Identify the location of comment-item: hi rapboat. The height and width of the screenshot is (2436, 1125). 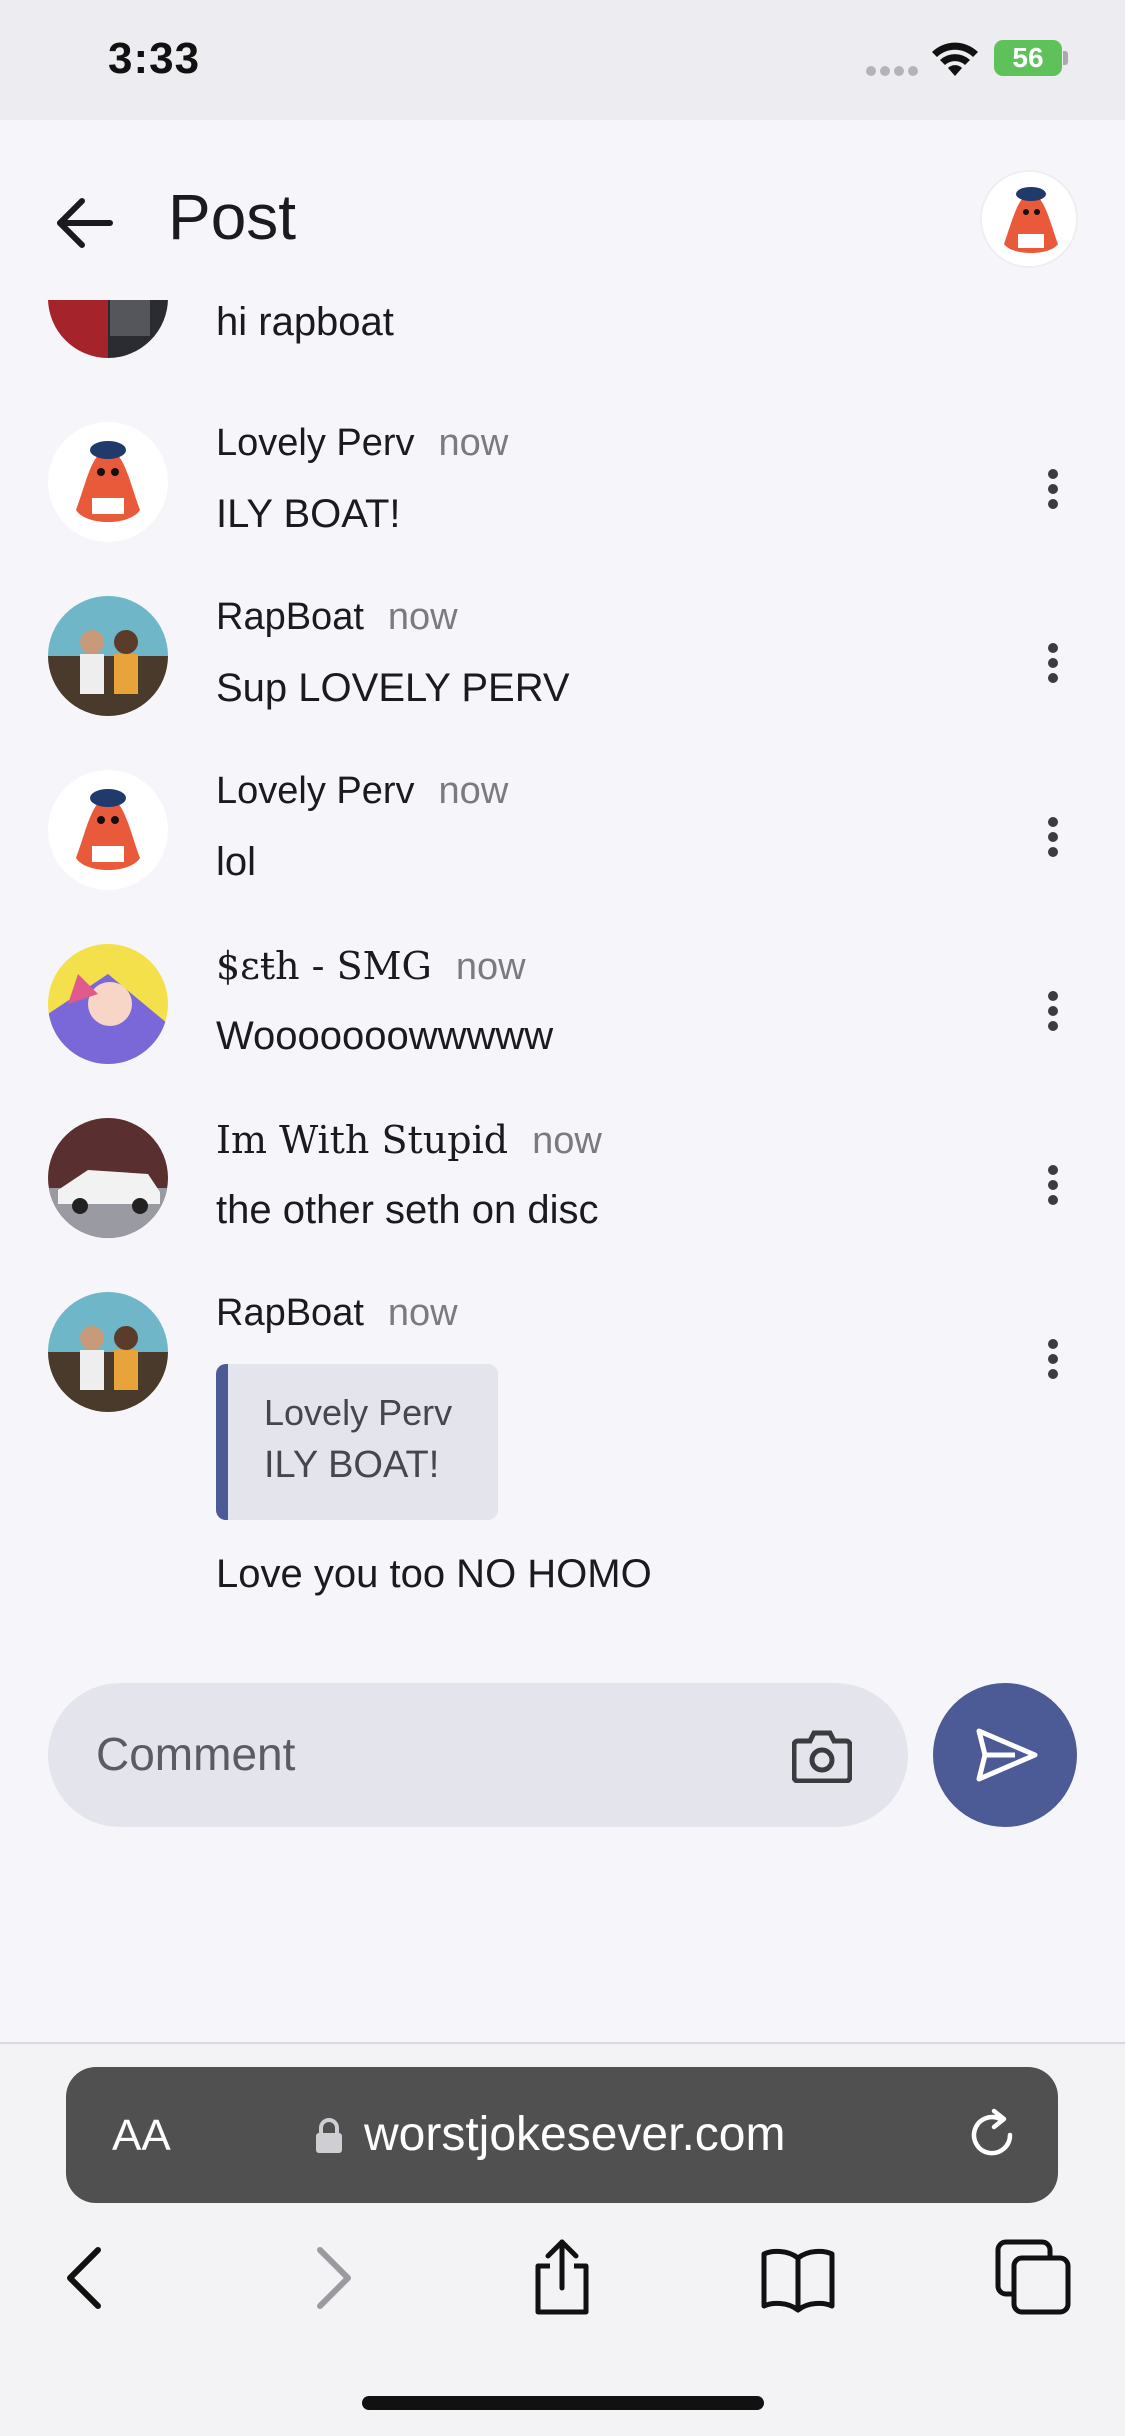
(562, 340).